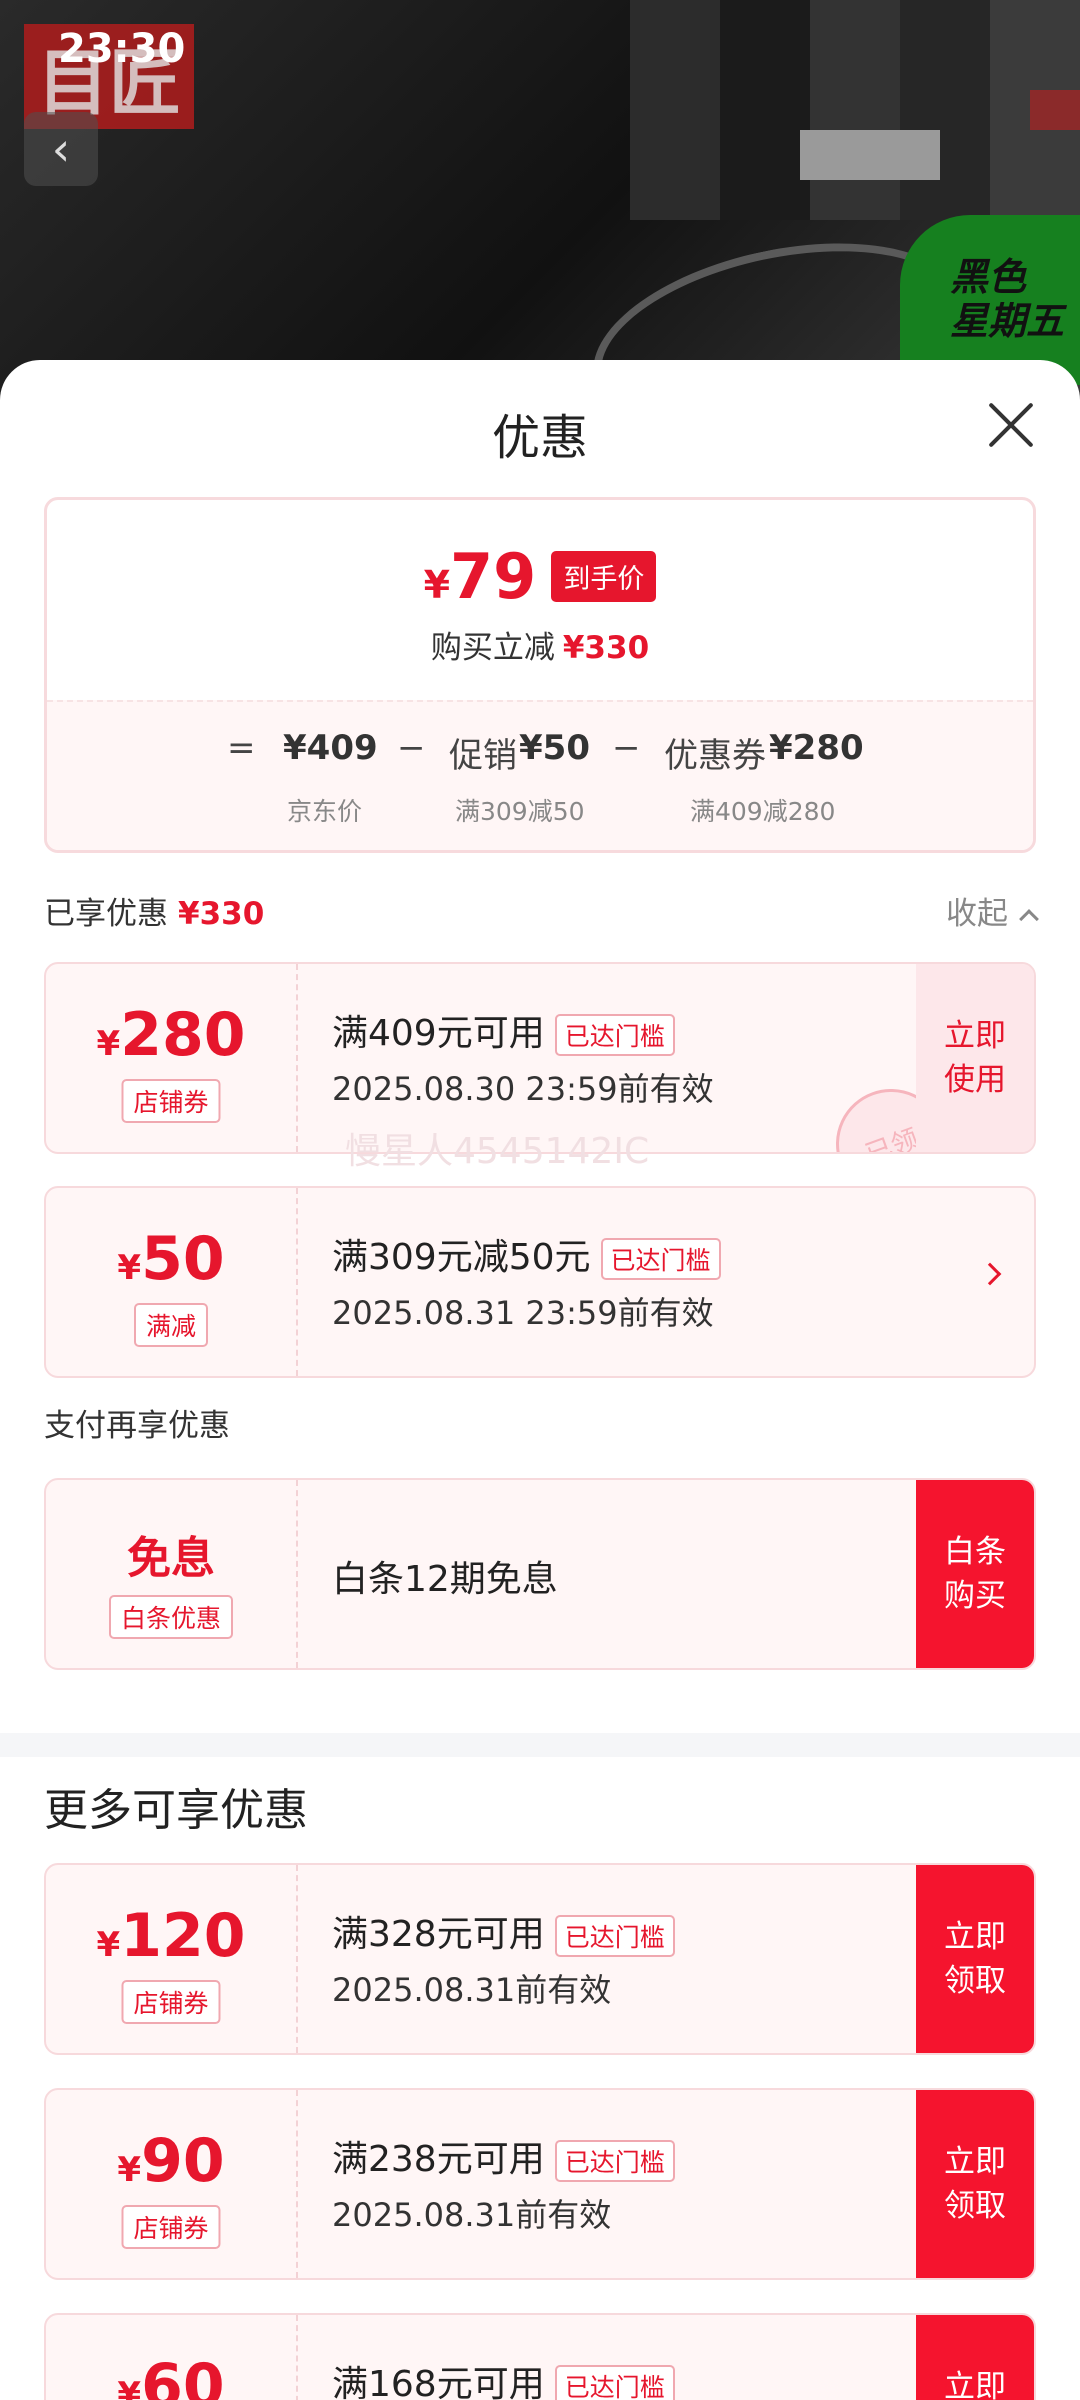 This screenshot has height=2400, width=1080. I want to click on reduce-summary: 购买立减 ¥330, so click(540, 648).